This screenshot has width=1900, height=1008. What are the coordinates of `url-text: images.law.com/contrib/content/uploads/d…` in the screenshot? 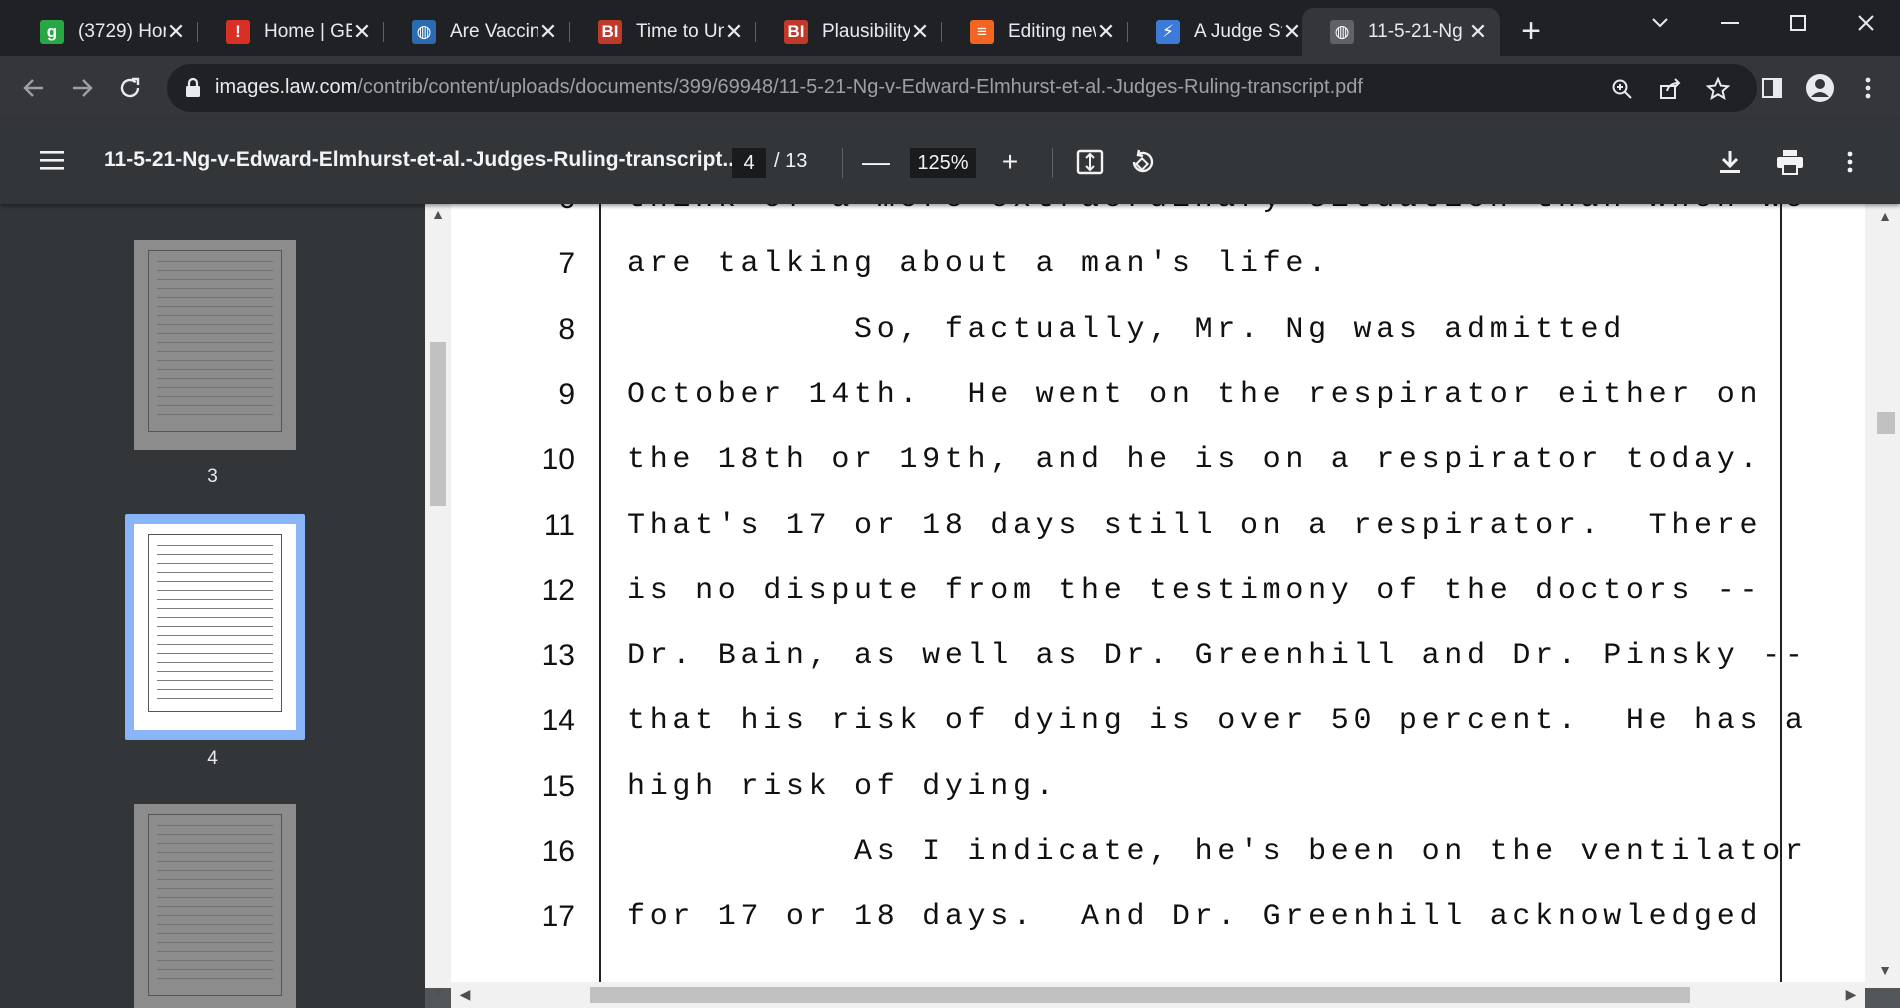 It's located at (789, 87).